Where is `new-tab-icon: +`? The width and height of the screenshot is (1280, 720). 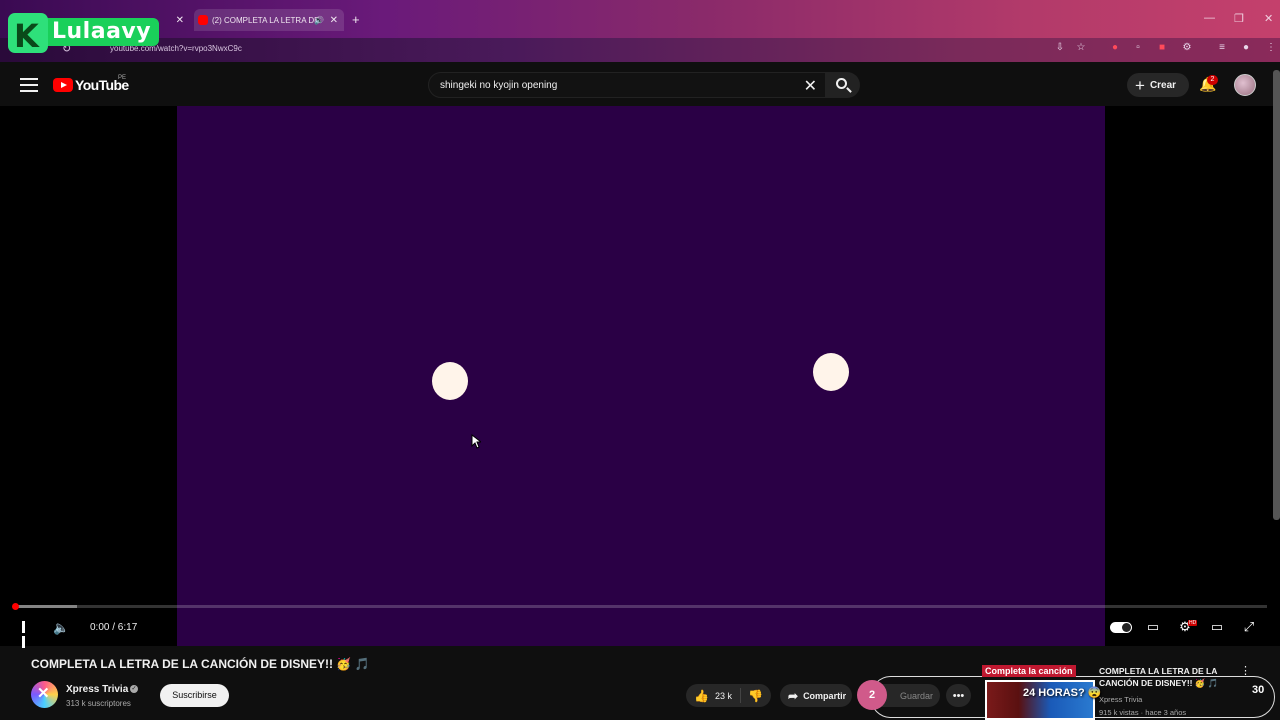 new-tab-icon: + is located at coordinates (356, 19).